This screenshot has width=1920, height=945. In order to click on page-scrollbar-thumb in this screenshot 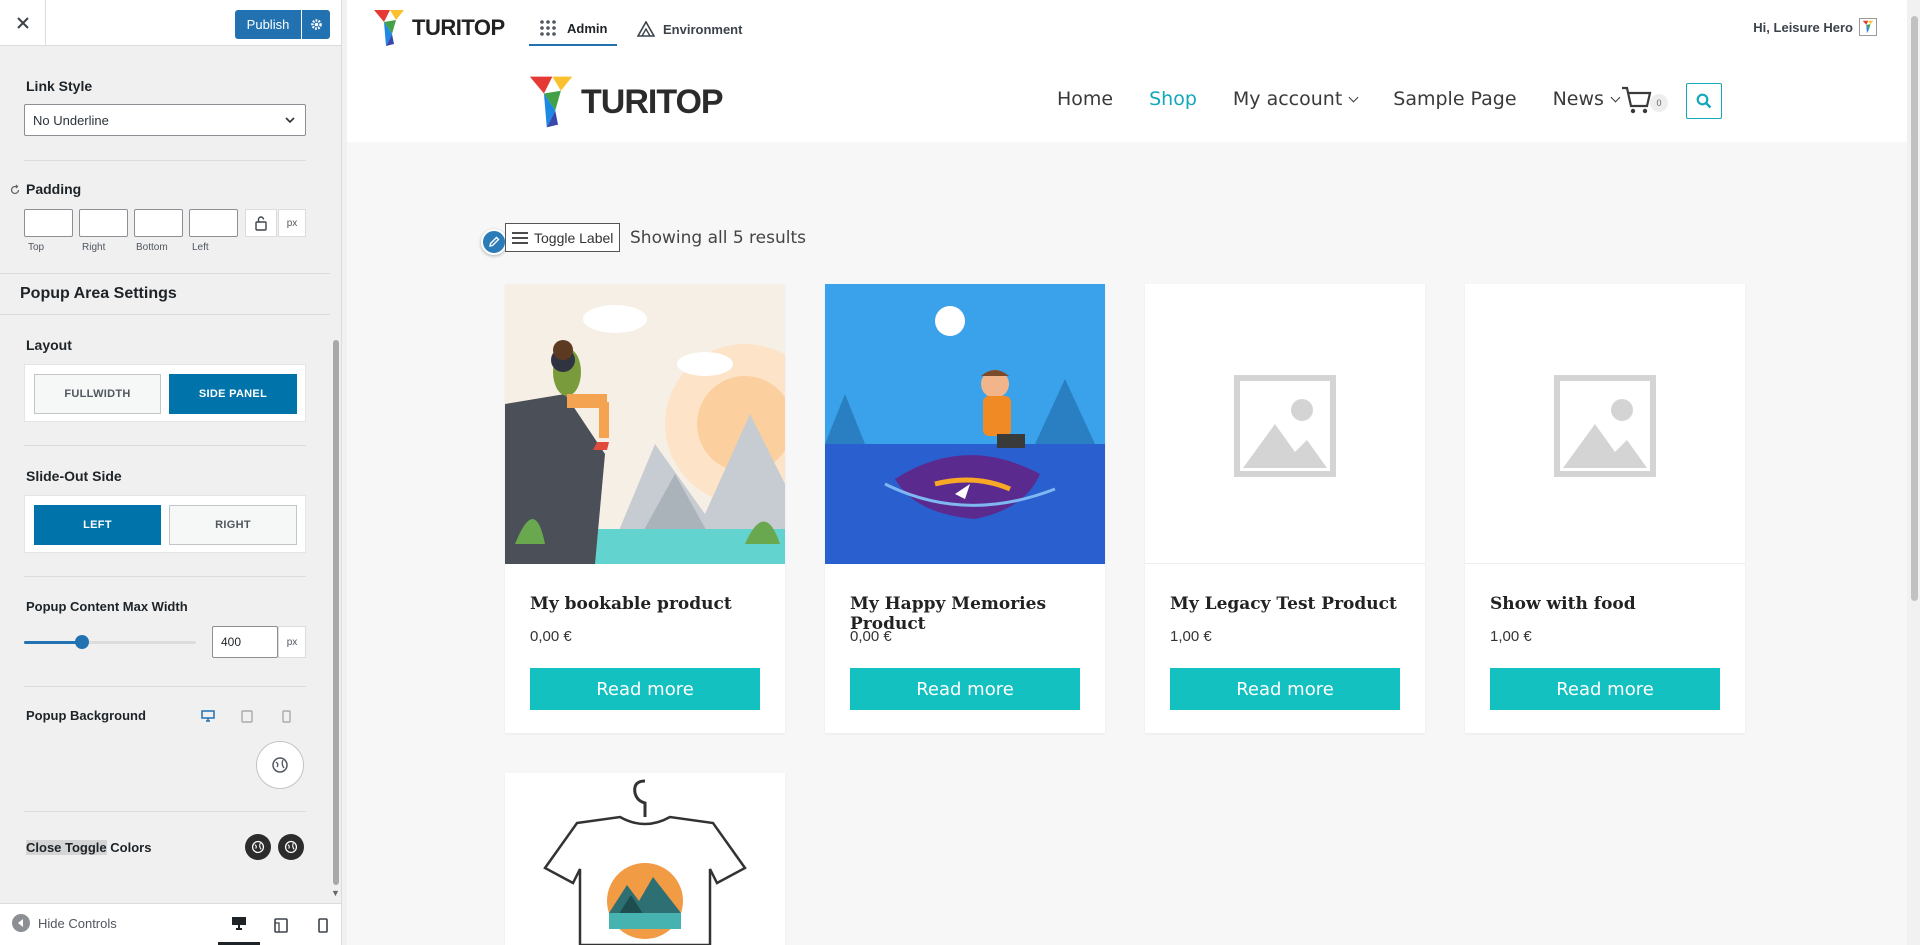, I will do `click(1914, 308)`.